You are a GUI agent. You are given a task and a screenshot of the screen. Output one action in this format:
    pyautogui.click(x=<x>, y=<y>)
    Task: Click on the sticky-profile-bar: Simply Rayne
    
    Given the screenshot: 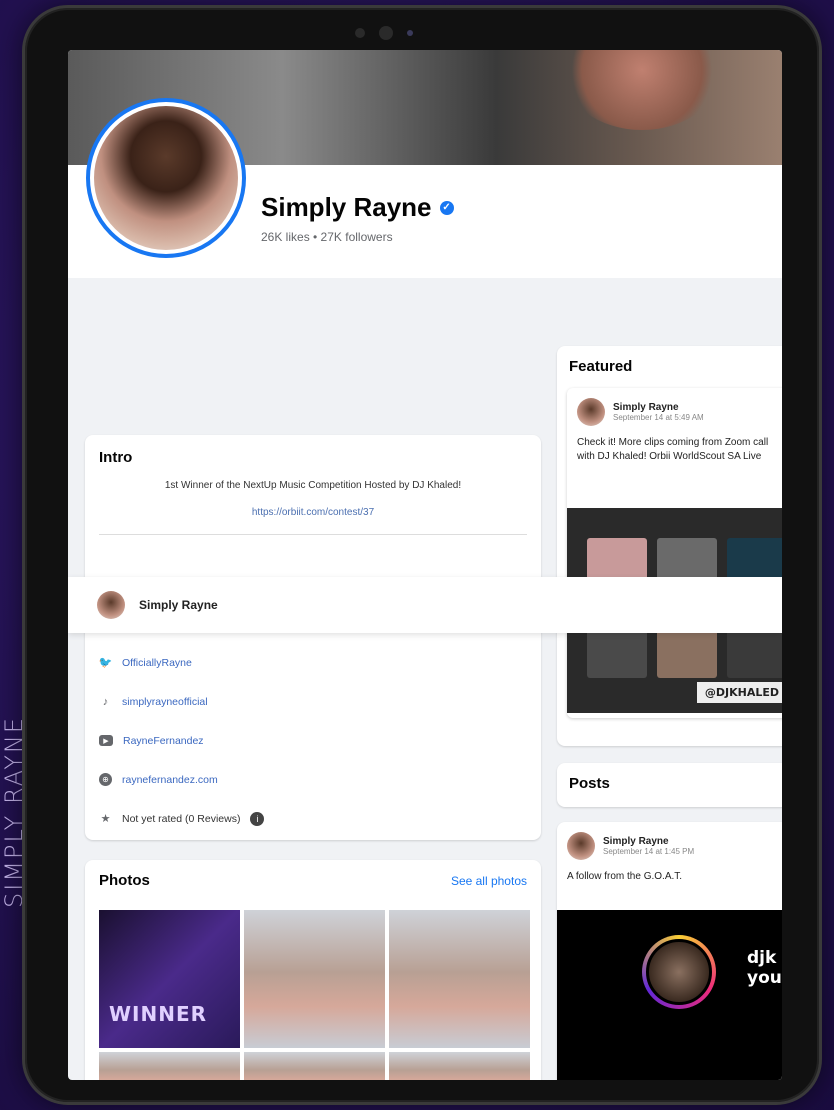 What is the action you would take?
    pyautogui.click(x=425, y=605)
    